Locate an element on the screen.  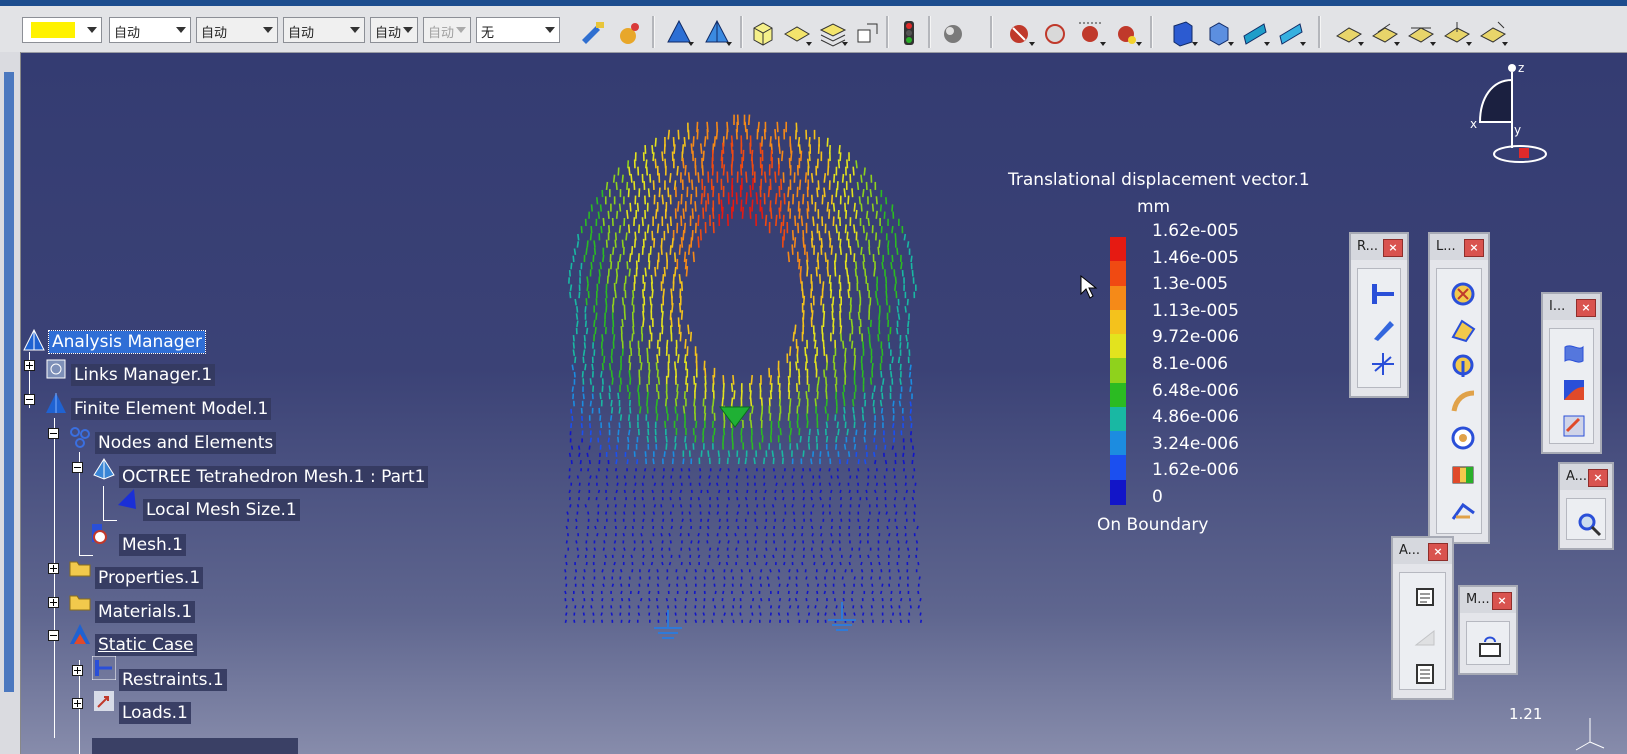
expand-materials is located at coordinates (53, 602).